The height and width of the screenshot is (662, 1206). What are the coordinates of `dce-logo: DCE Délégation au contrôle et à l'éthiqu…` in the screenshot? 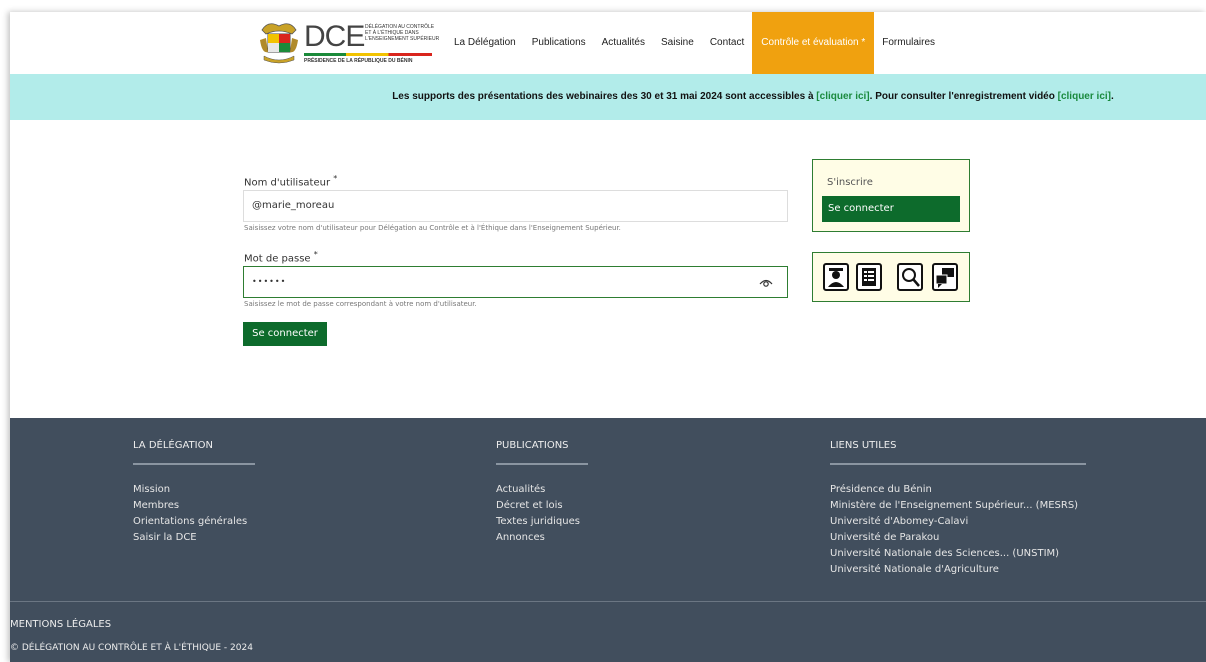 It's located at (349, 44).